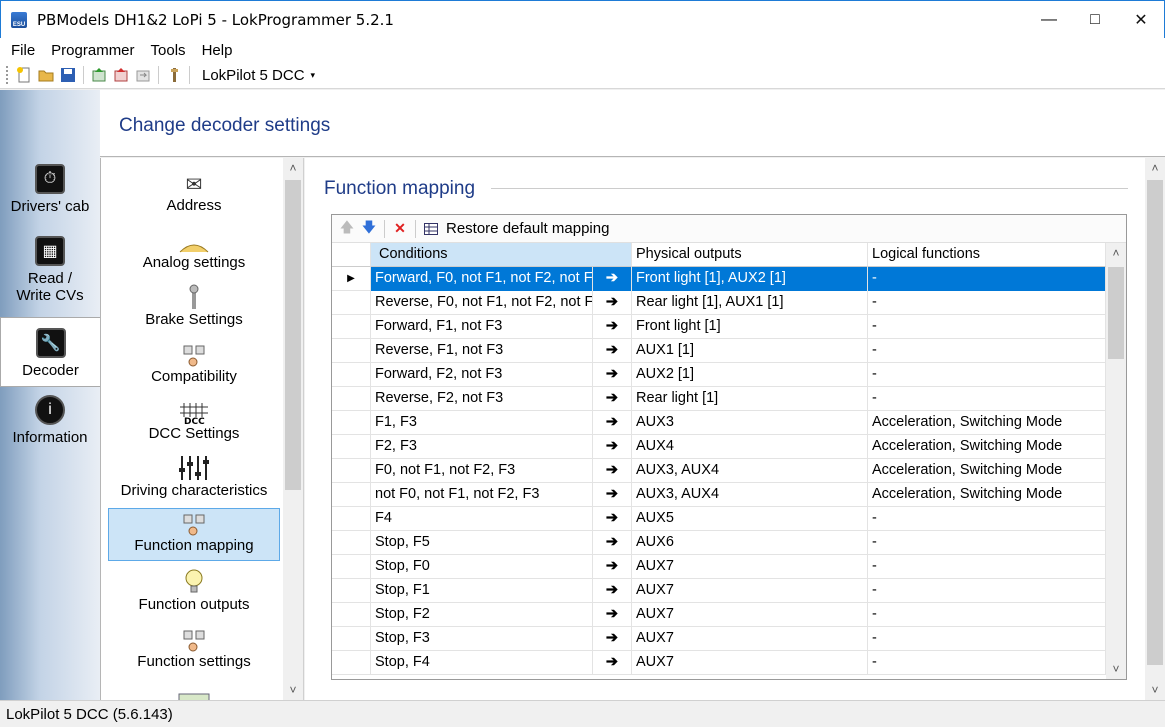  Describe the element at coordinates (194, 195) in the screenshot. I see `category-address: ✉ Address` at that location.